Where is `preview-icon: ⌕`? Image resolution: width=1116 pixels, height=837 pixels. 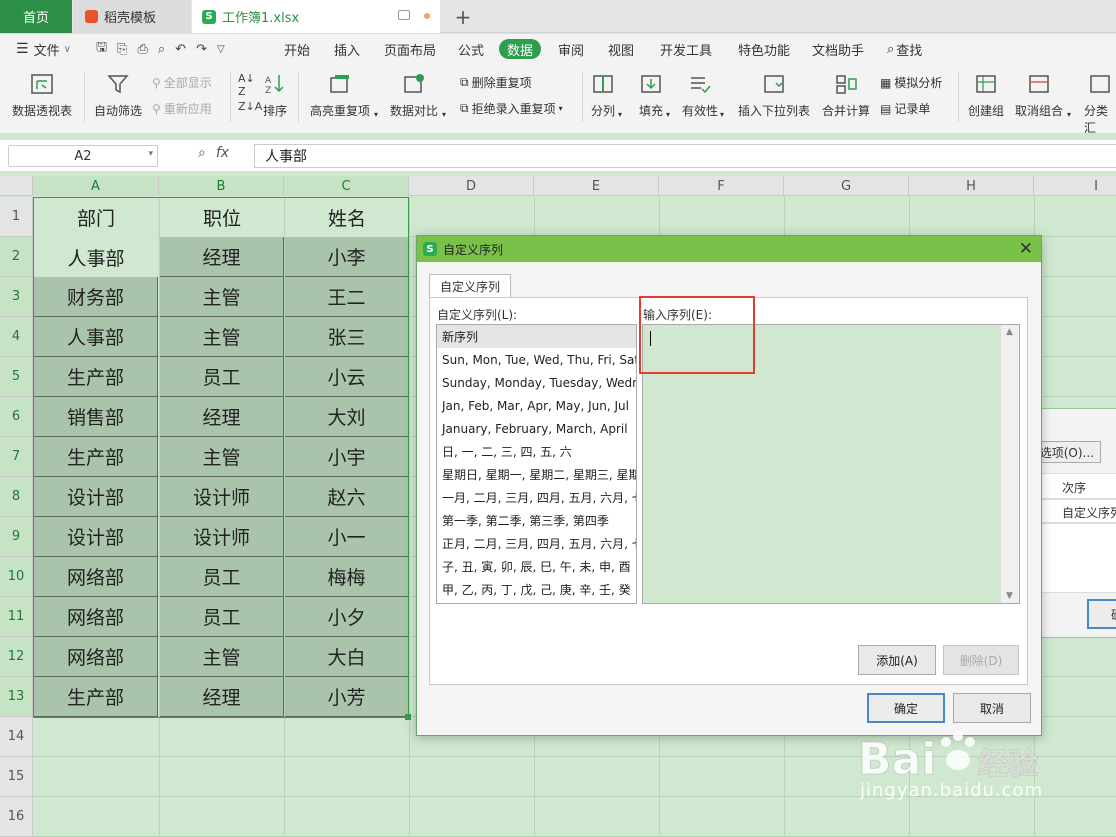 preview-icon: ⌕ is located at coordinates (161, 49).